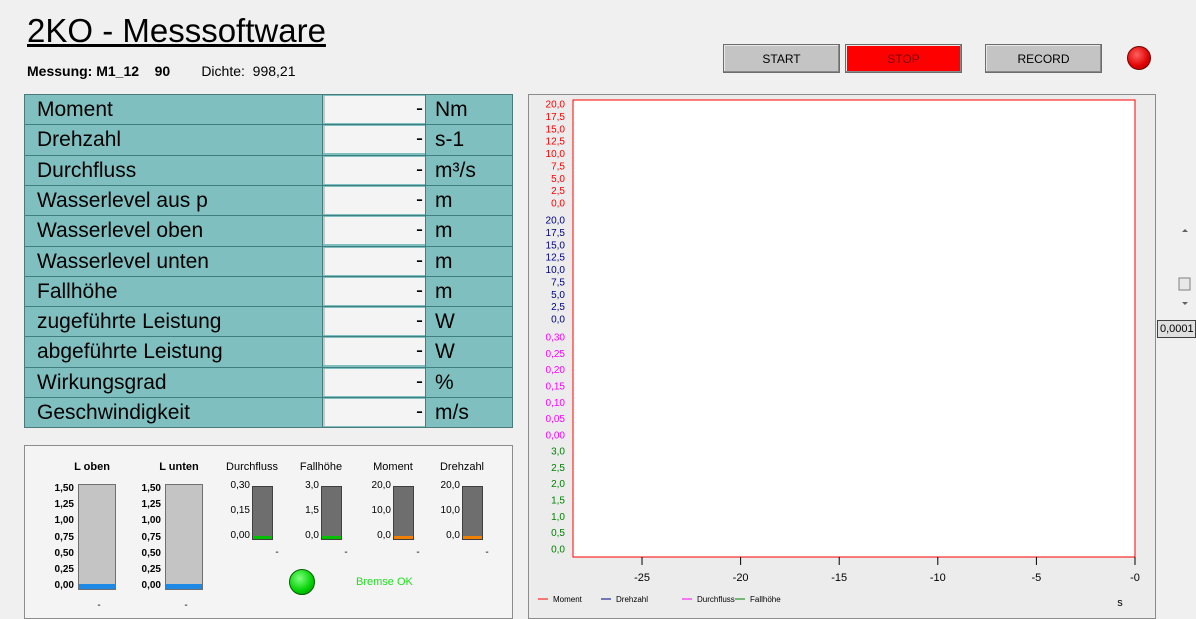 This screenshot has width=1196, height=619. What do you see at coordinates (444, 200) in the screenshot?
I see `measurement-unit: m` at bounding box center [444, 200].